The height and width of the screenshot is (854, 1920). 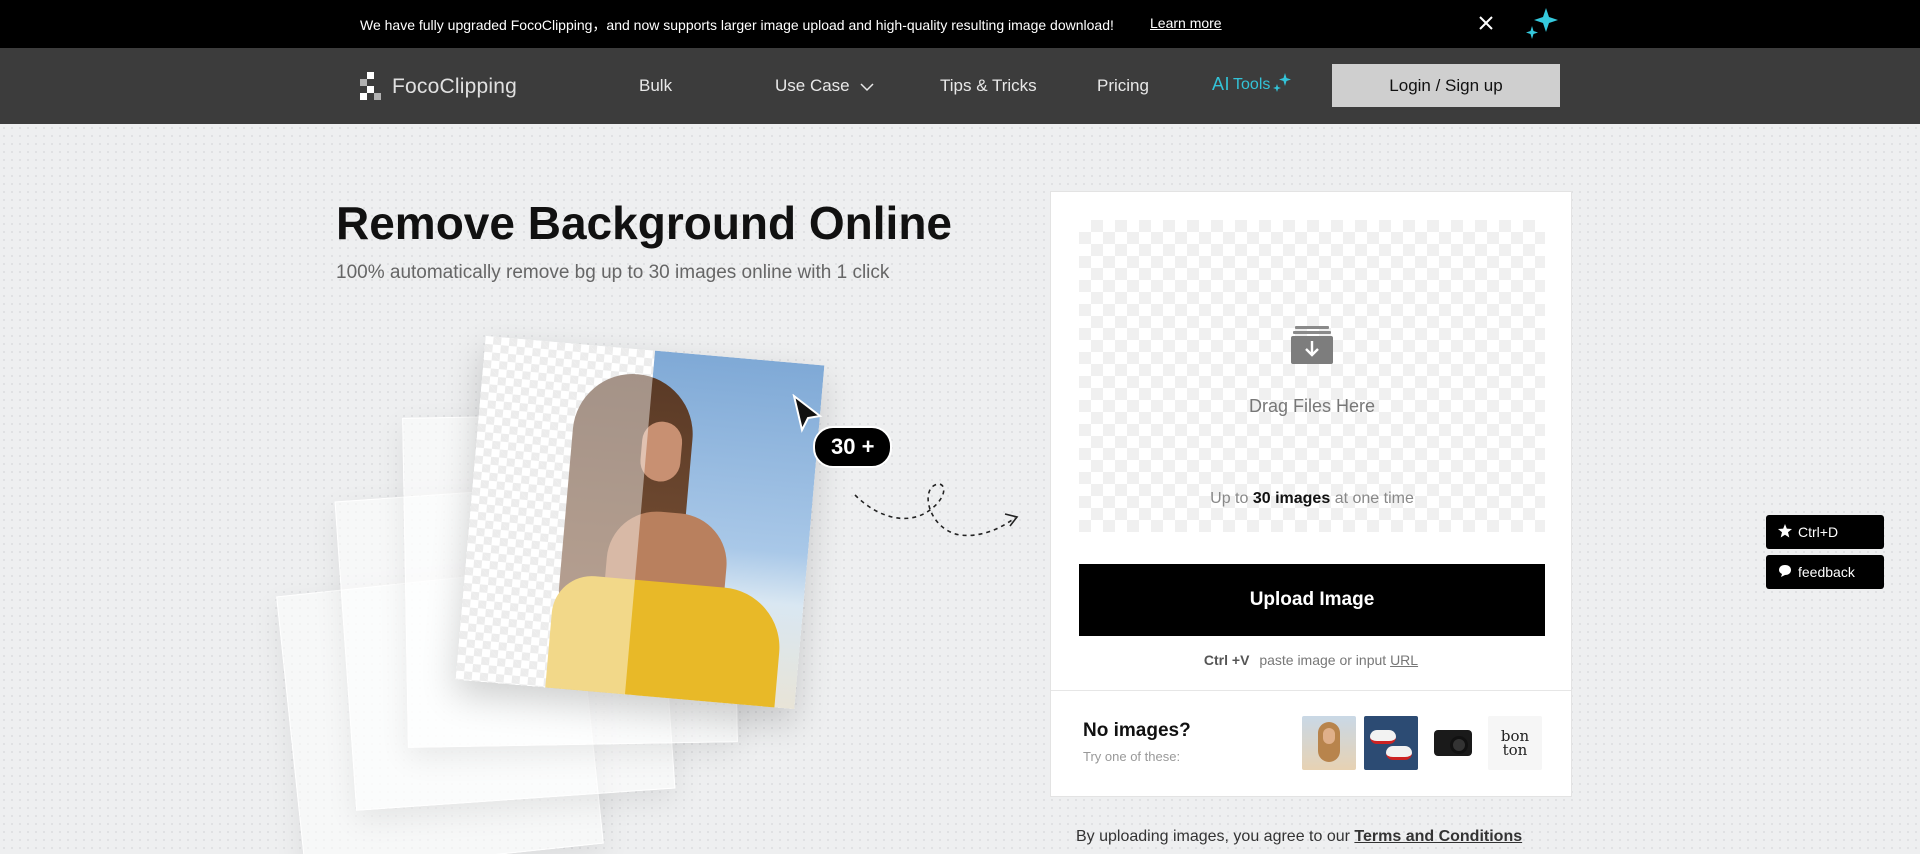 I want to click on sample-image-woman, so click(x=1329, y=743).